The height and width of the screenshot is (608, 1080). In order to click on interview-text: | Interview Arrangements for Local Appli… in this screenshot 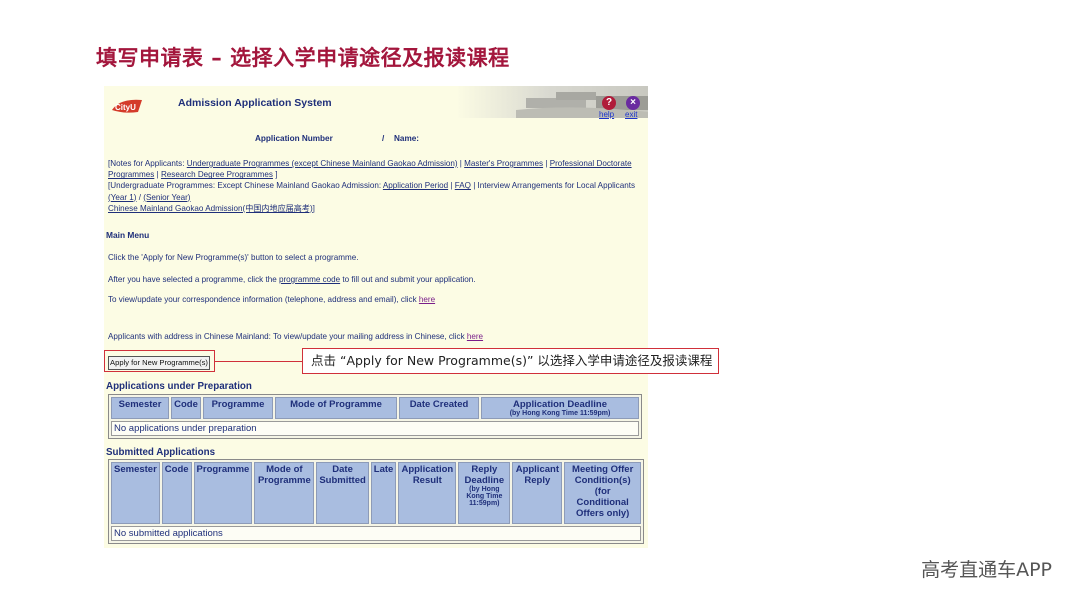, I will do `click(553, 186)`.